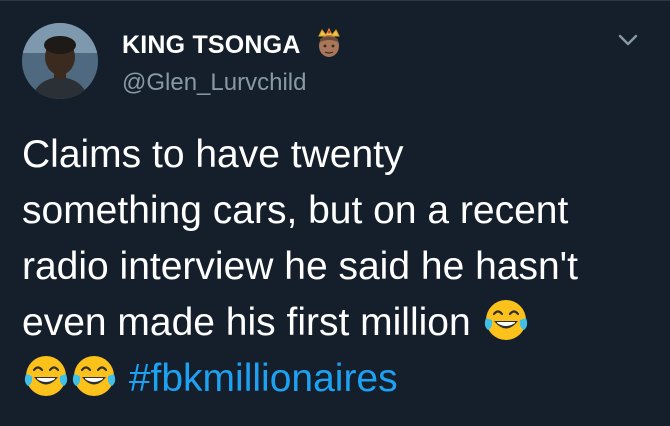  What do you see at coordinates (300, 266) in the screenshot?
I see `tweet-text-line: radio interview he said he hasn't` at bounding box center [300, 266].